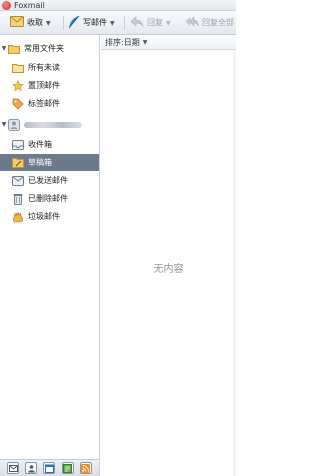 The width and height of the screenshot is (320, 476). What do you see at coordinates (44, 85) in the screenshot?
I see `sidebar-item-label: 置顶邮件` at bounding box center [44, 85].